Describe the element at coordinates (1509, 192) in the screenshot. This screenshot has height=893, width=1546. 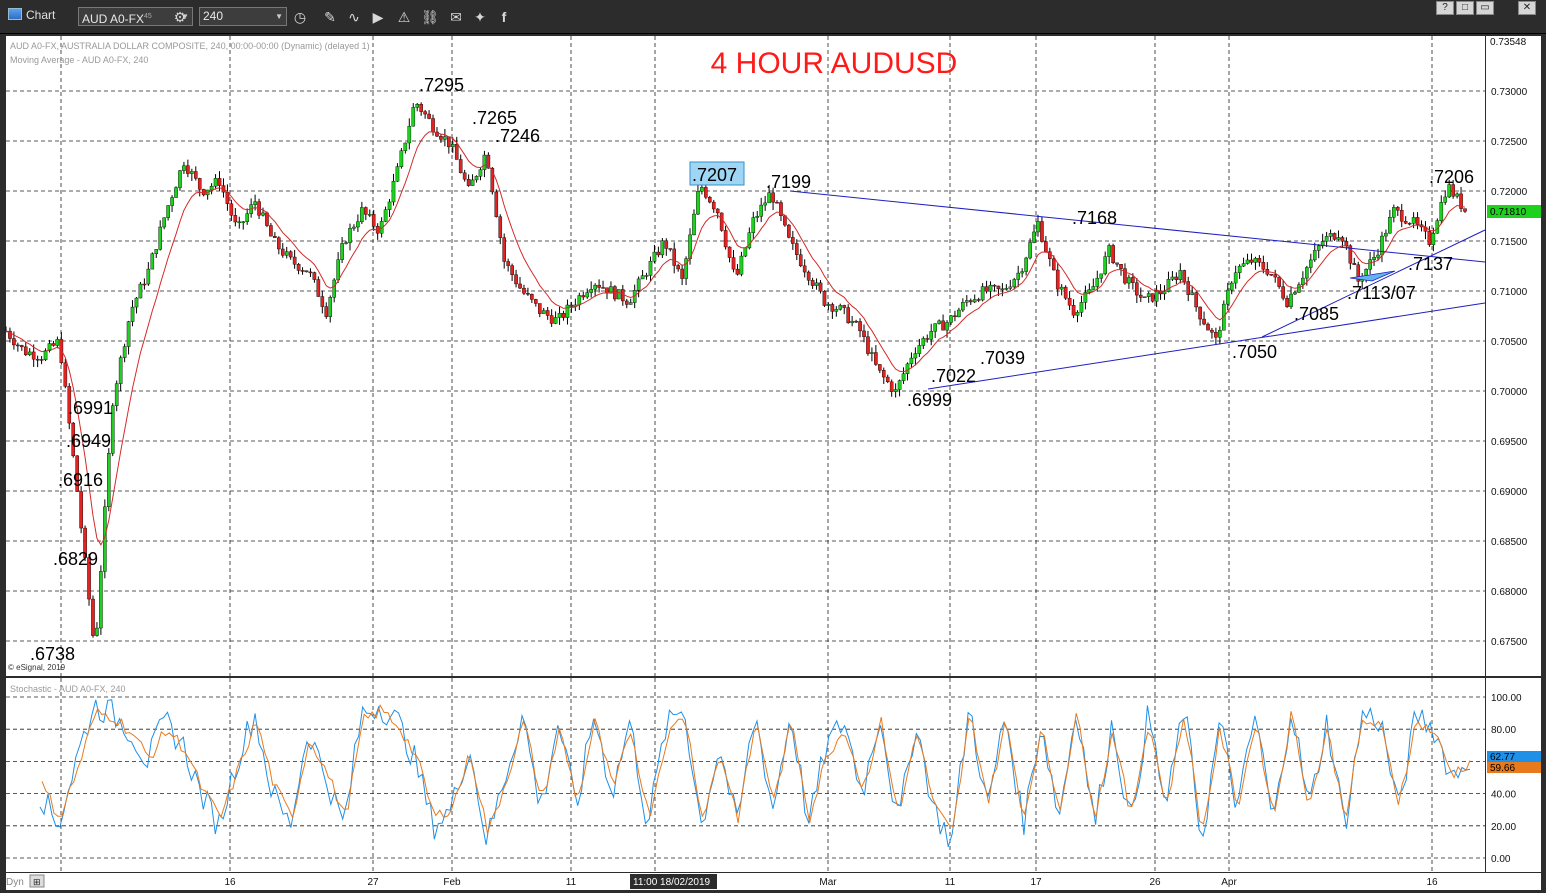
I see `price-tick-label: 0.72000` at that location.